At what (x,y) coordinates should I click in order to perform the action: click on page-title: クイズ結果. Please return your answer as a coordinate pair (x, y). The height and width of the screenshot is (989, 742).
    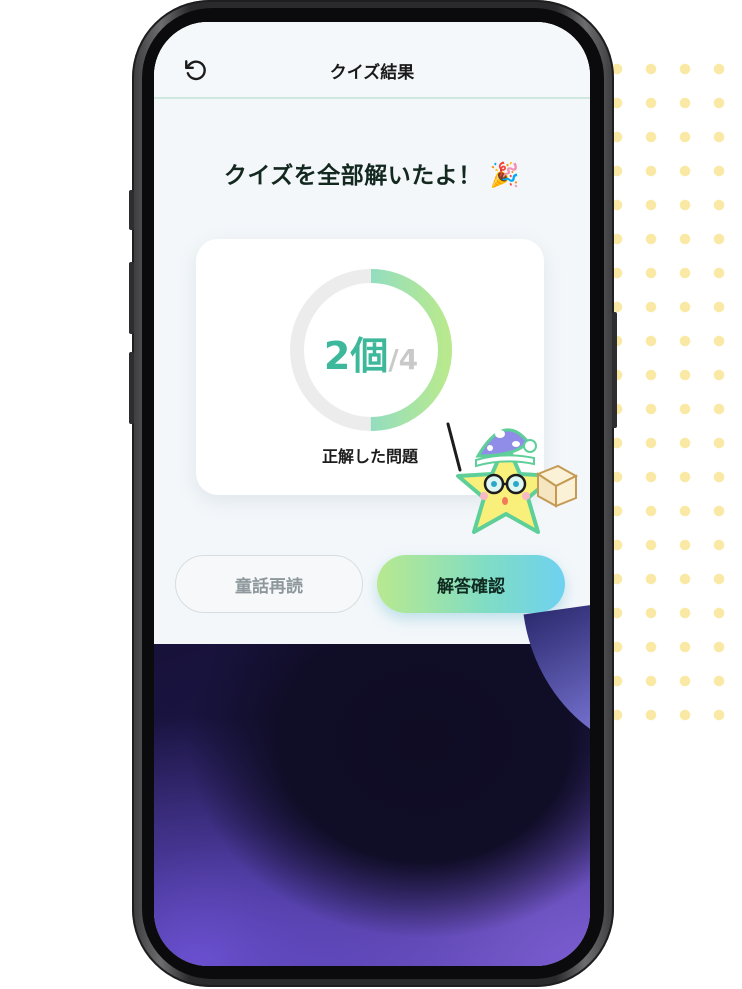
    Looking at the image, I should click on (372, 73).